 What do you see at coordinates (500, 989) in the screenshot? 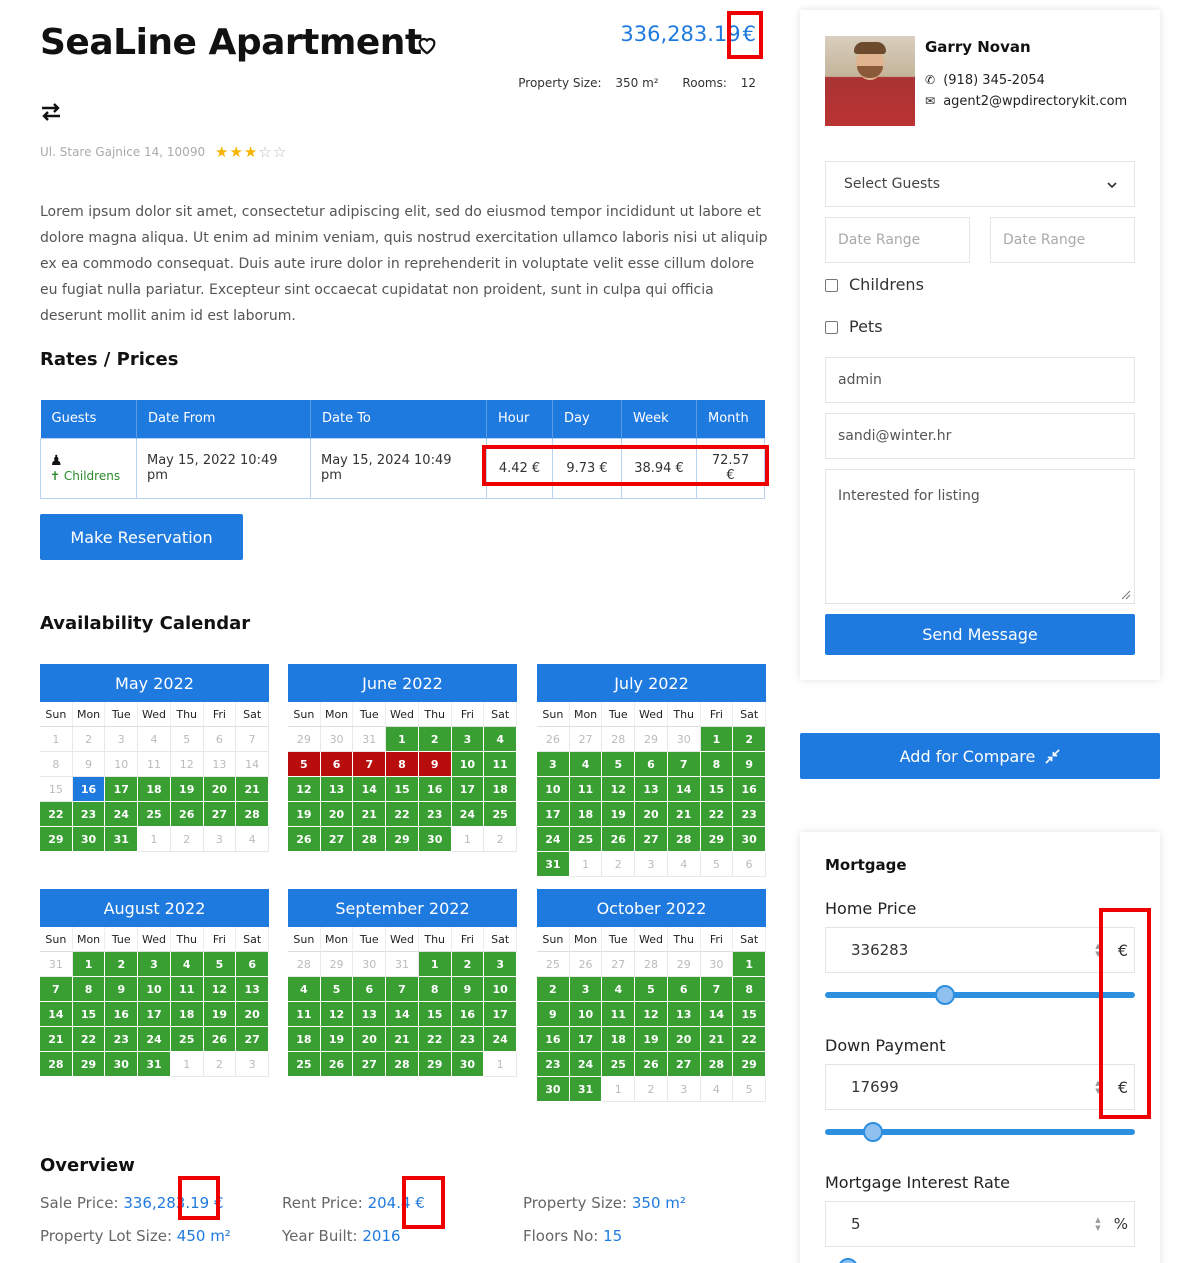
I see `calendar-day-available: 10` at bounding box center [500, 989].